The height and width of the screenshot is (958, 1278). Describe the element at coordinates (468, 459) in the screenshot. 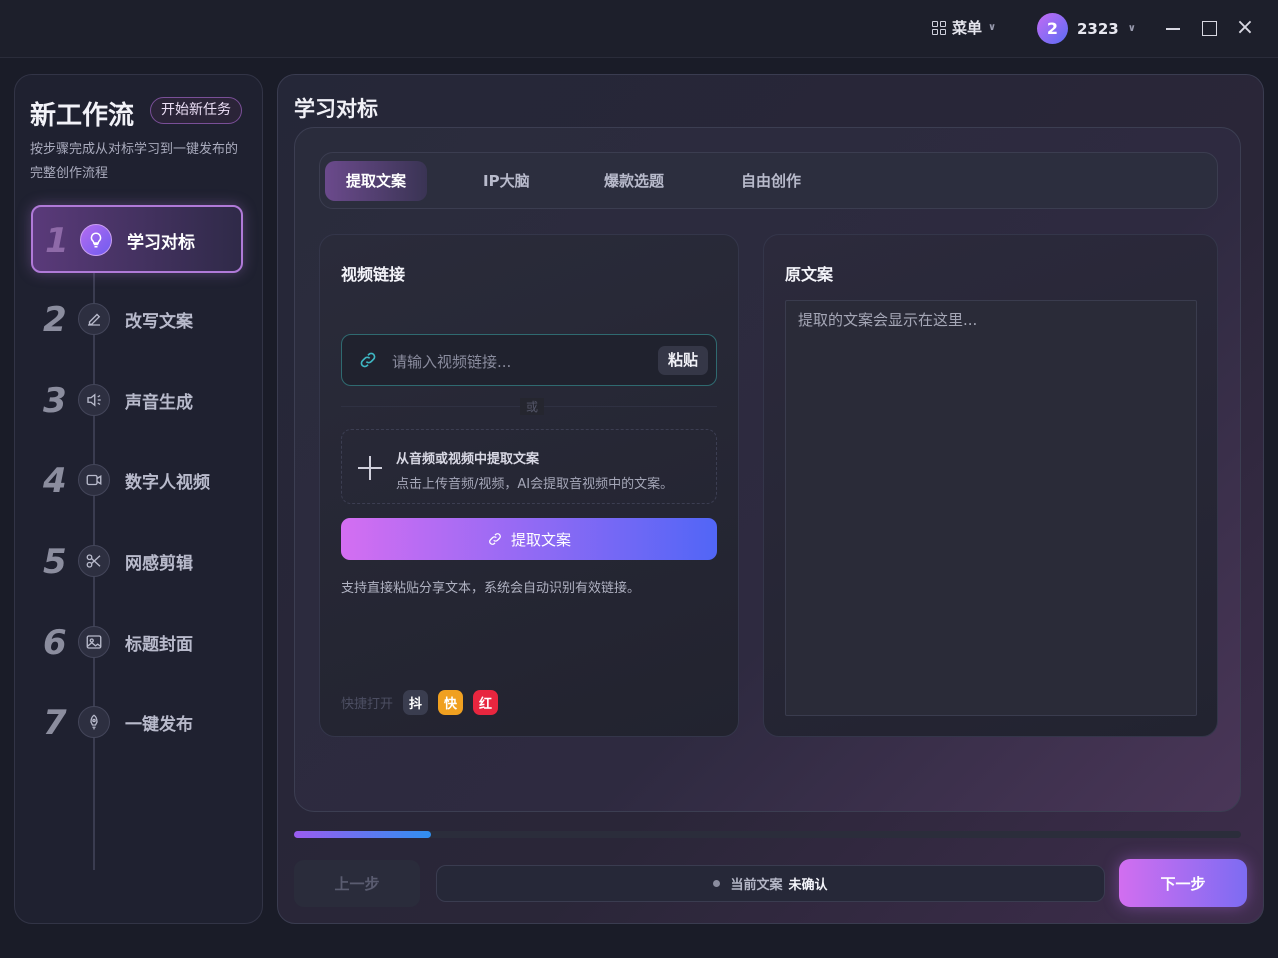

I see `upload-title: 从音频或视频中提取文案` at that location.